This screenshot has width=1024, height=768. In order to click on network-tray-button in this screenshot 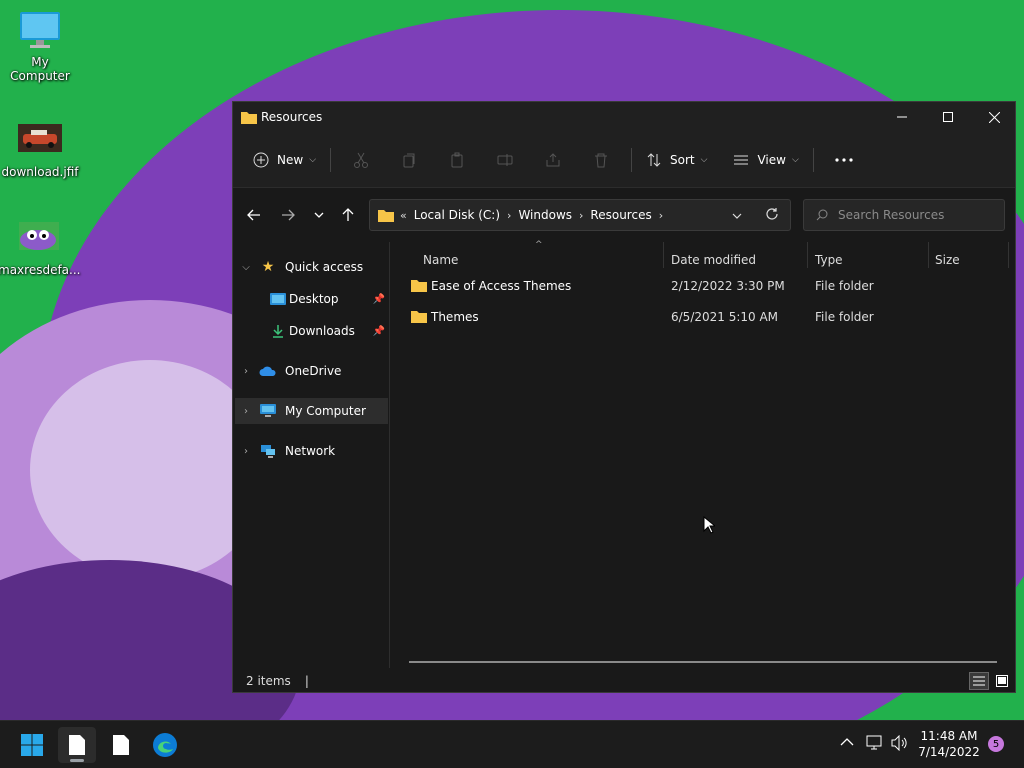, I will do `click(875, 744)`.